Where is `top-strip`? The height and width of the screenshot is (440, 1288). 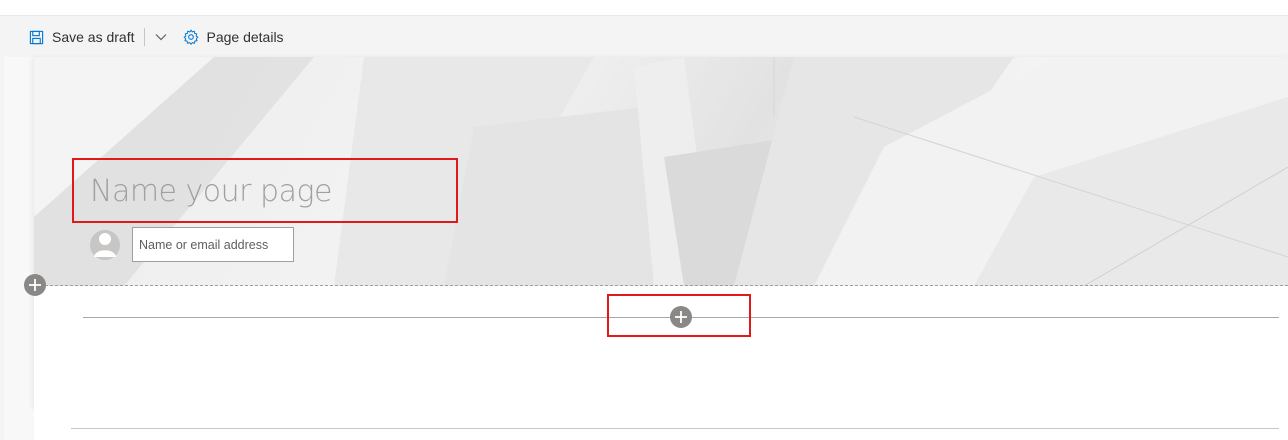 top-strip is located at coordinates (644, 8).